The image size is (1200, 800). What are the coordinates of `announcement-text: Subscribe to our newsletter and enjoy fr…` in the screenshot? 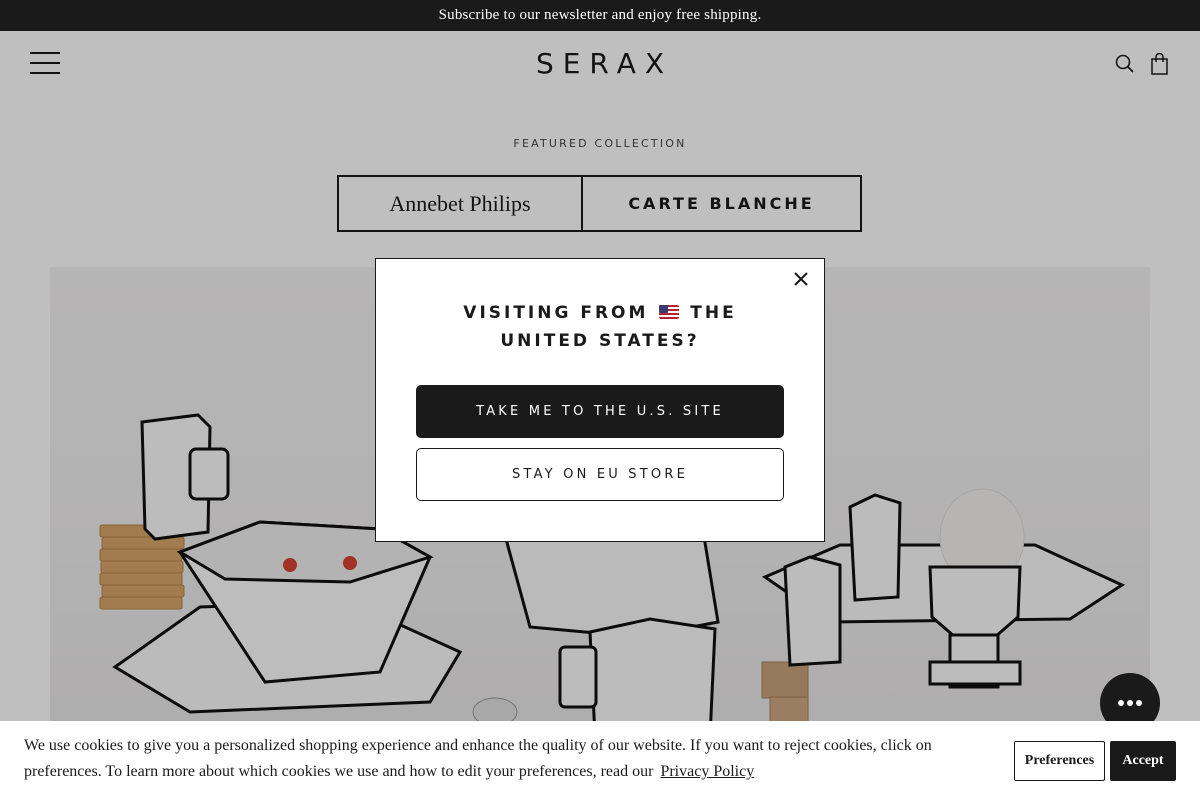 It's located at (600, 15).